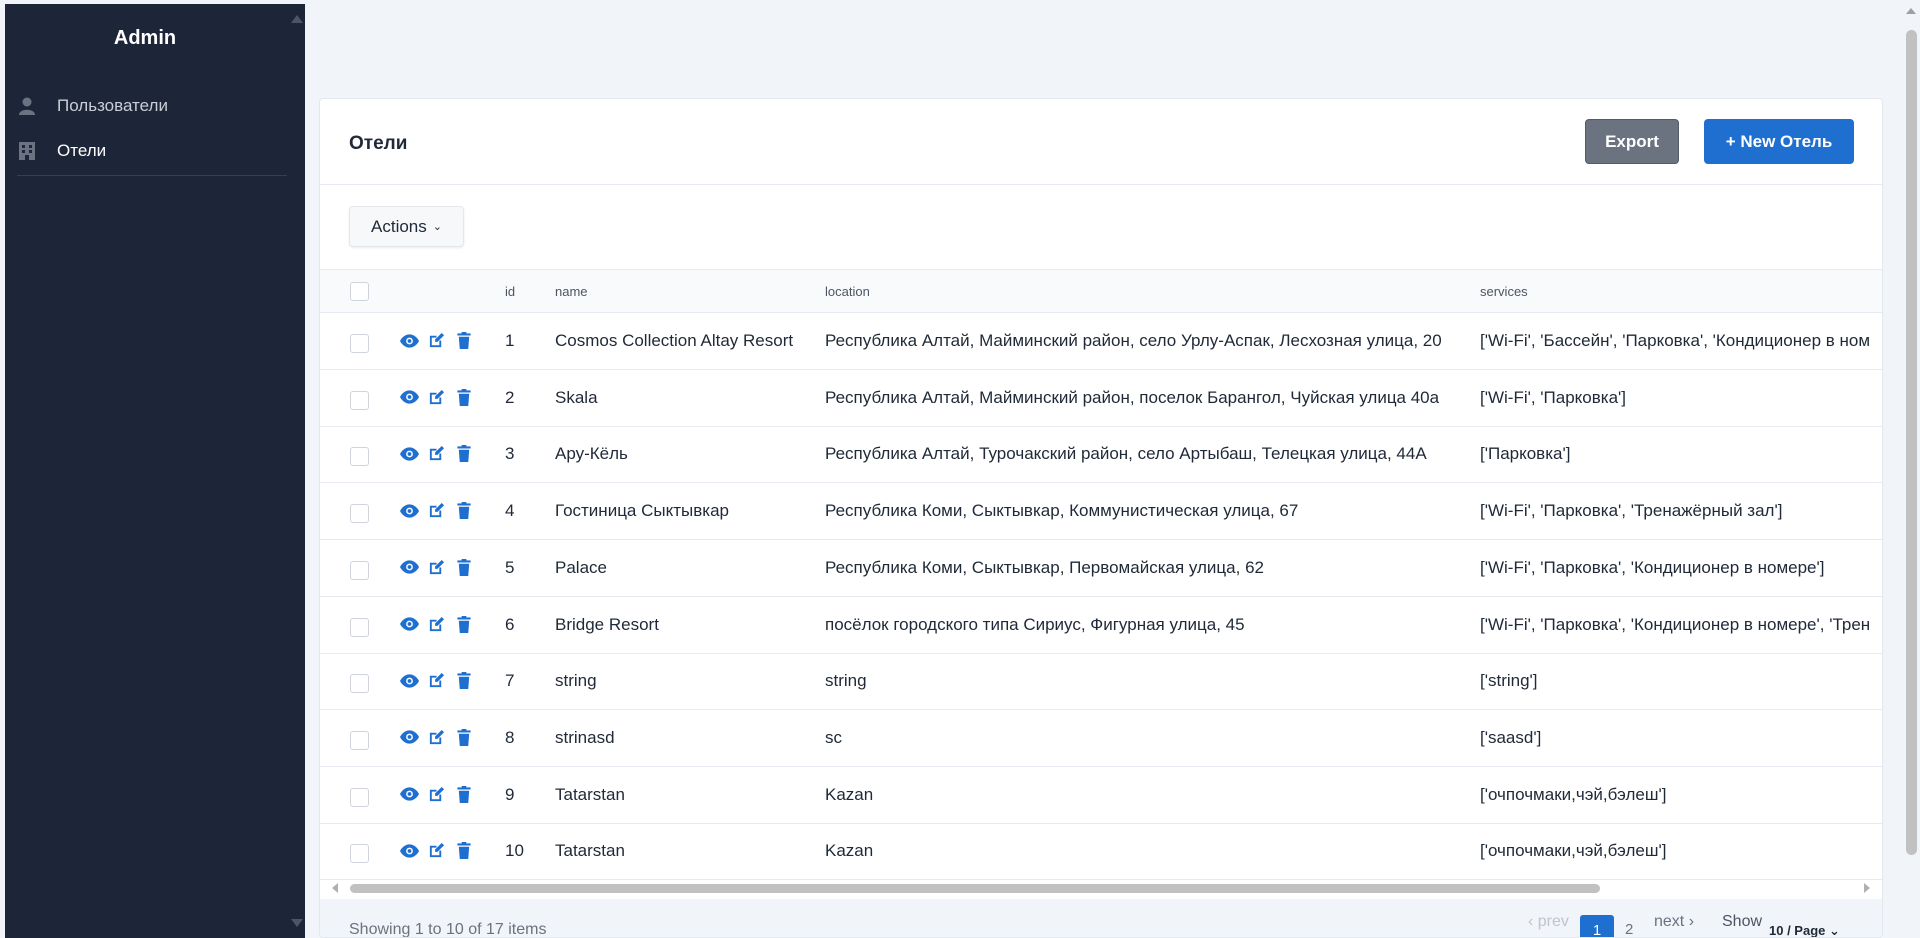 Image resolution: width=1920 pixels, height=938 pixels. I want to click on actions-dropdown: Actions ⌄, so click(406, 226).